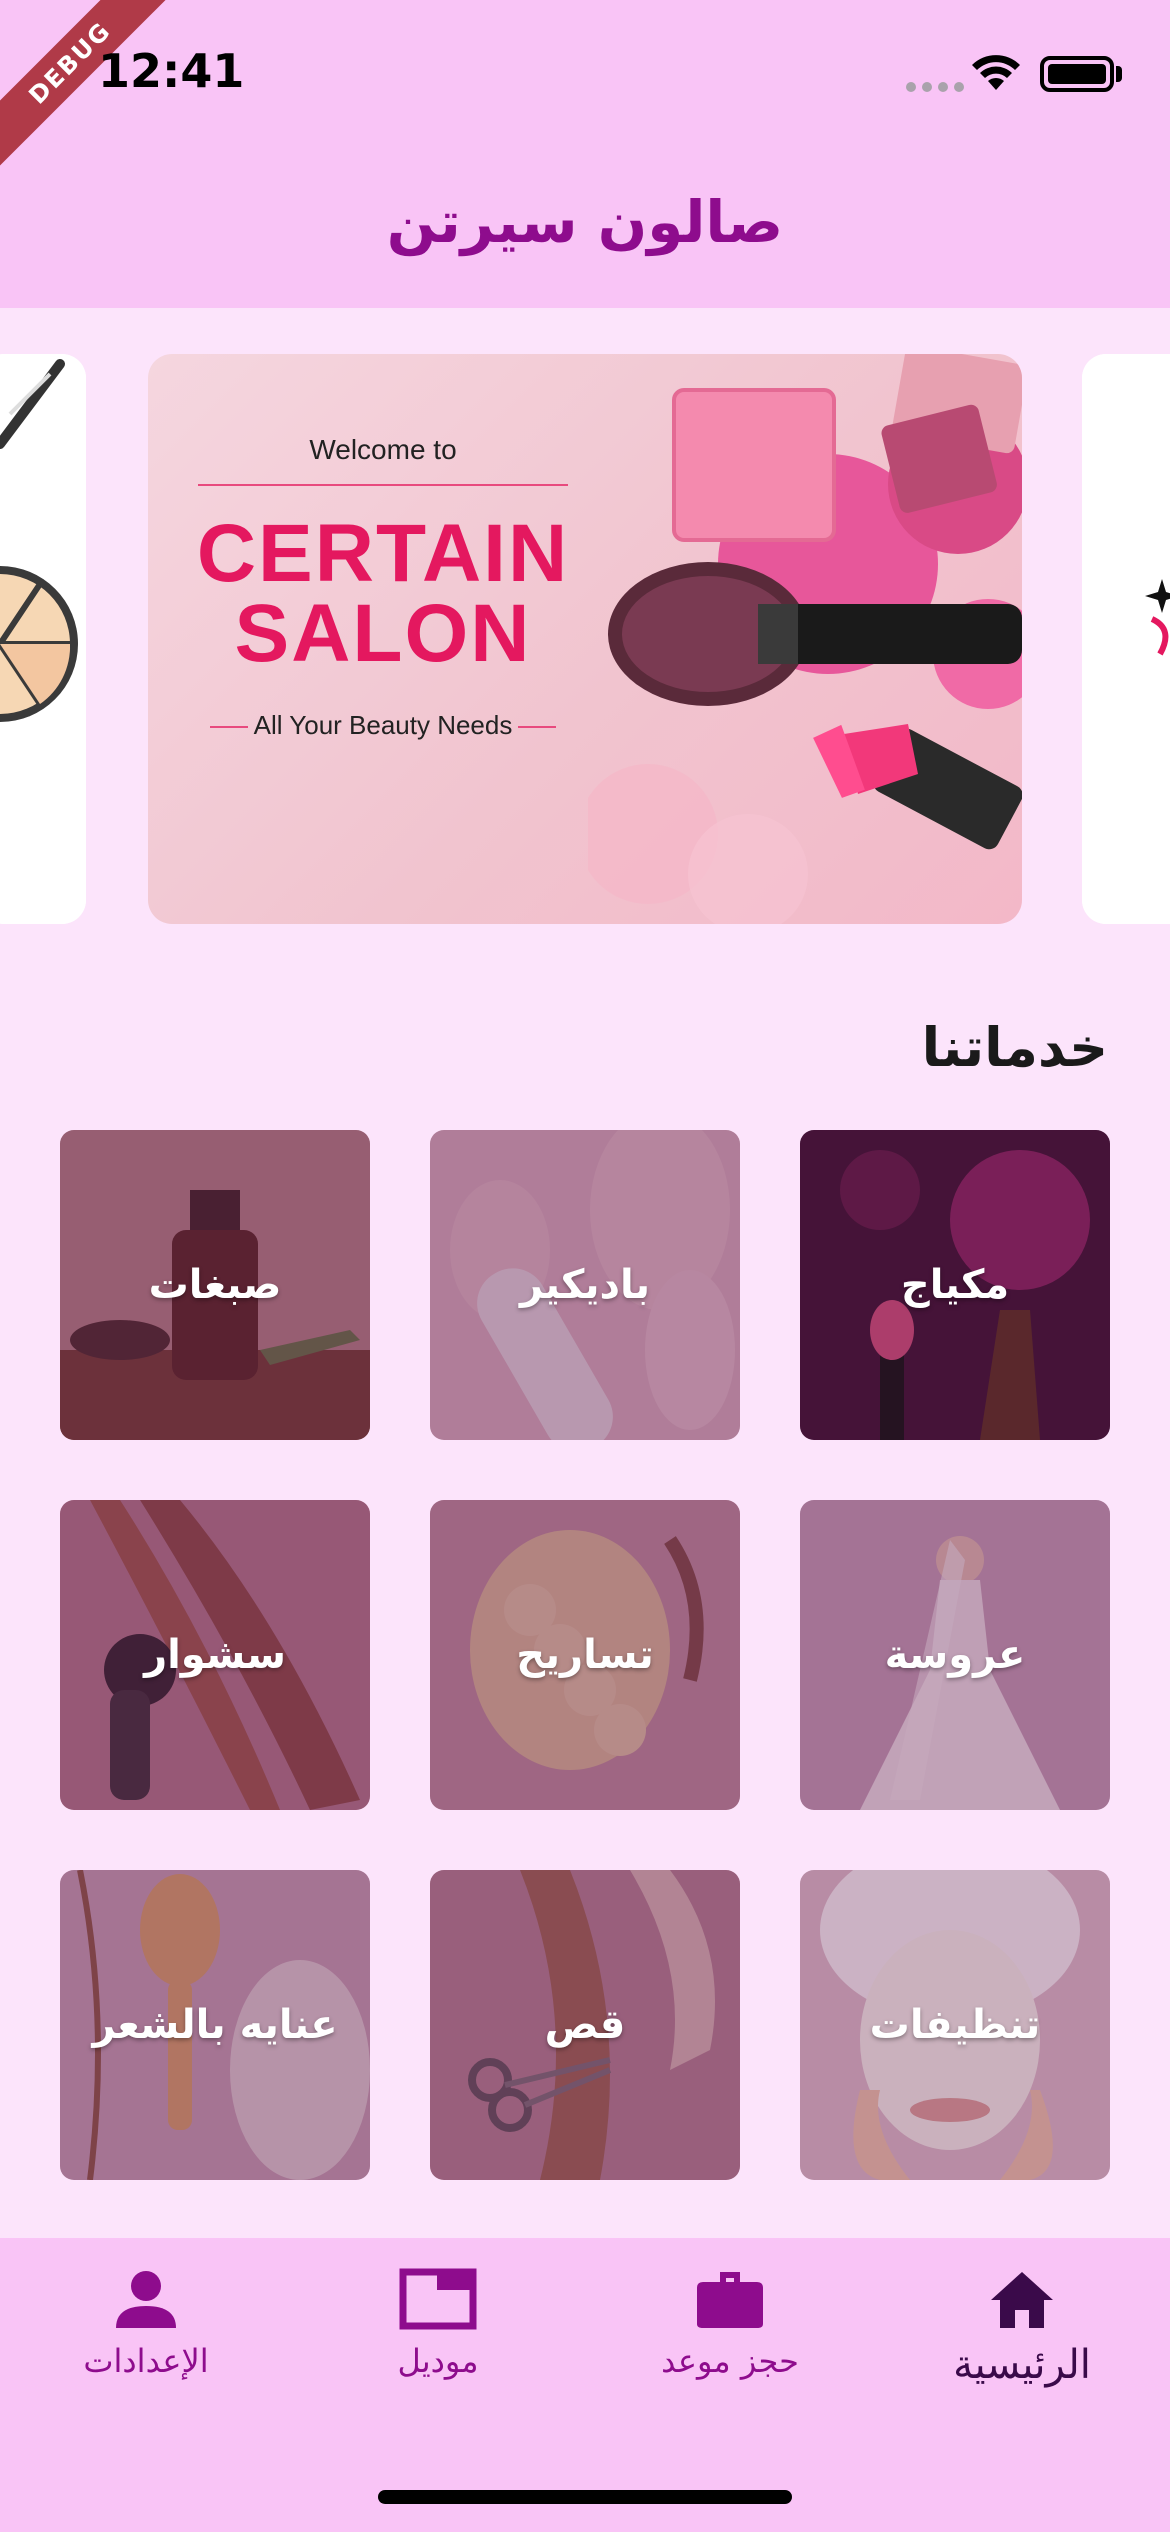 This screenshot has width=1170, height=2532. I want to click on service-haircut: قص, so click(585, 2025).